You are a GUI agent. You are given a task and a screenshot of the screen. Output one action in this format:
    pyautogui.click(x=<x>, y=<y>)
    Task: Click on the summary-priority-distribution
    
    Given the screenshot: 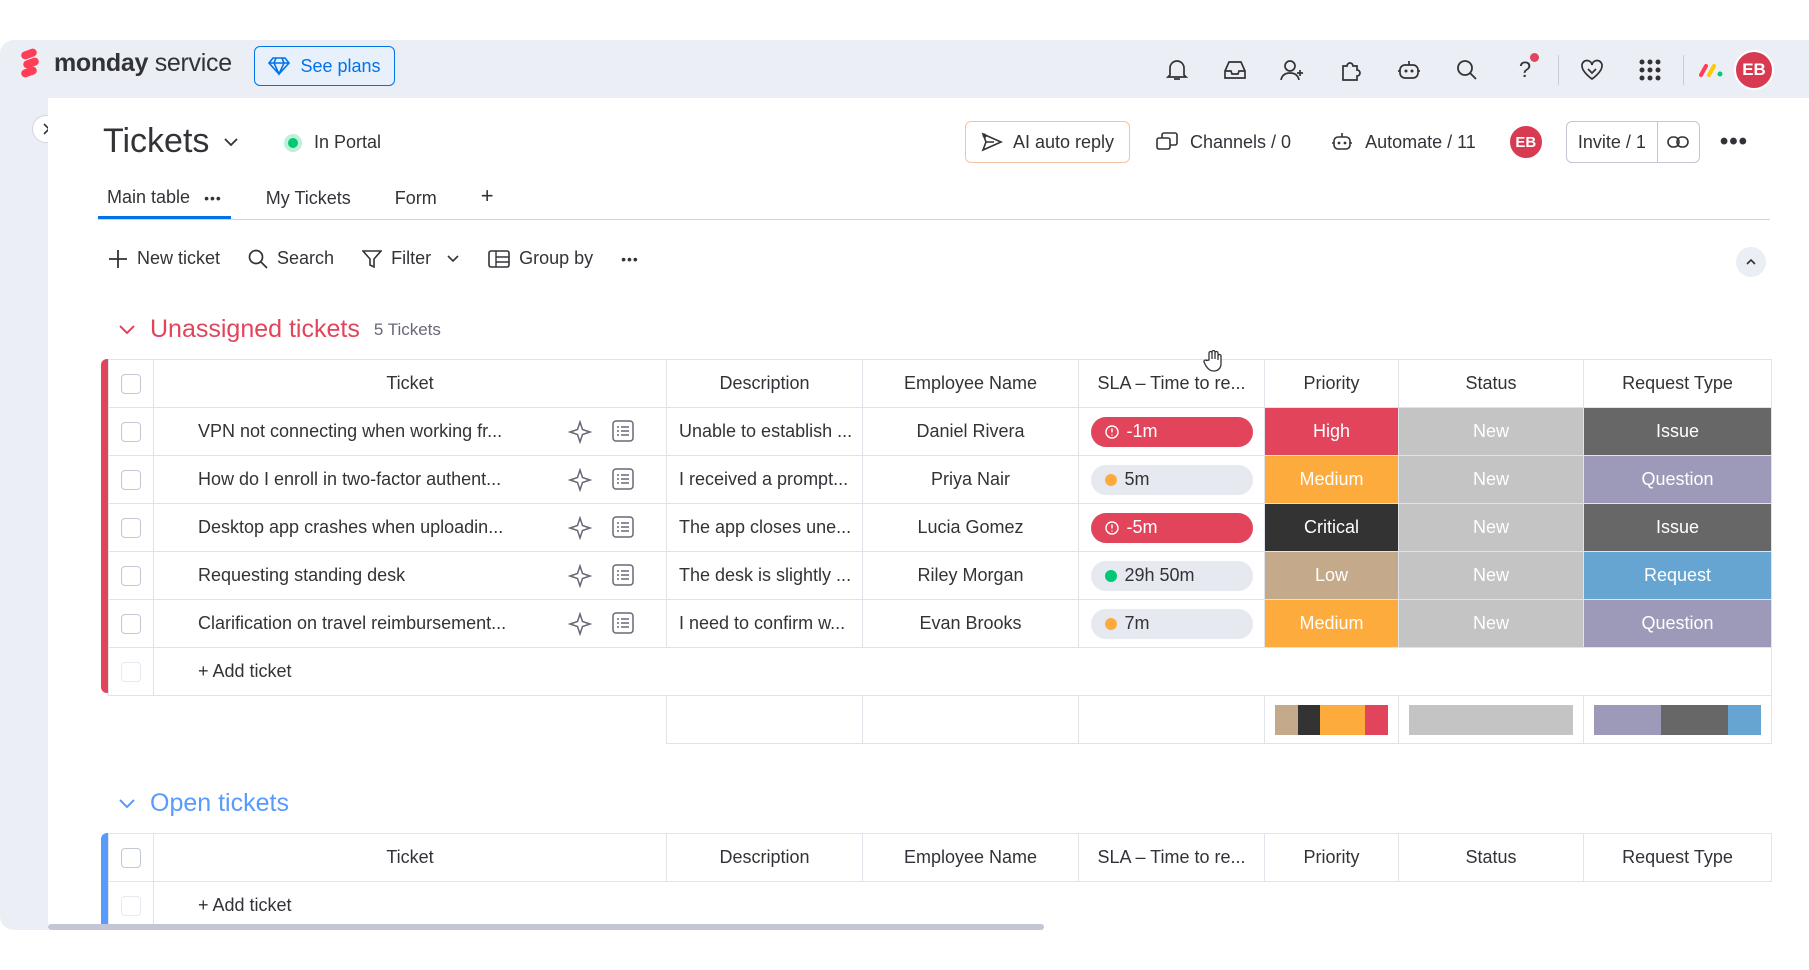 What is the action you would take?
    pyautogui.click(x=1331, y=719)
    